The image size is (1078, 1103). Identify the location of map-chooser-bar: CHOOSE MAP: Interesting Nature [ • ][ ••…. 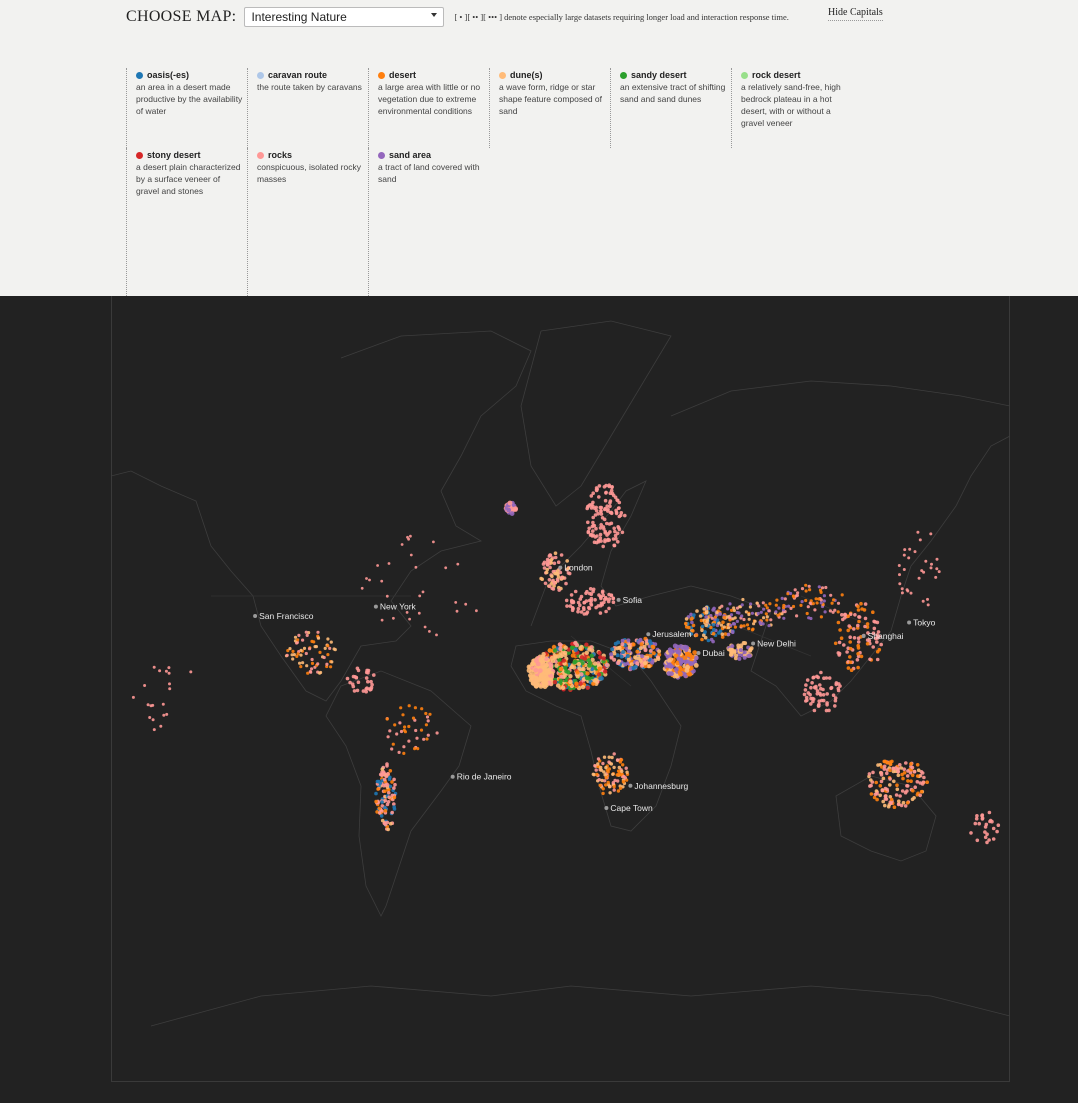
(457, 17).